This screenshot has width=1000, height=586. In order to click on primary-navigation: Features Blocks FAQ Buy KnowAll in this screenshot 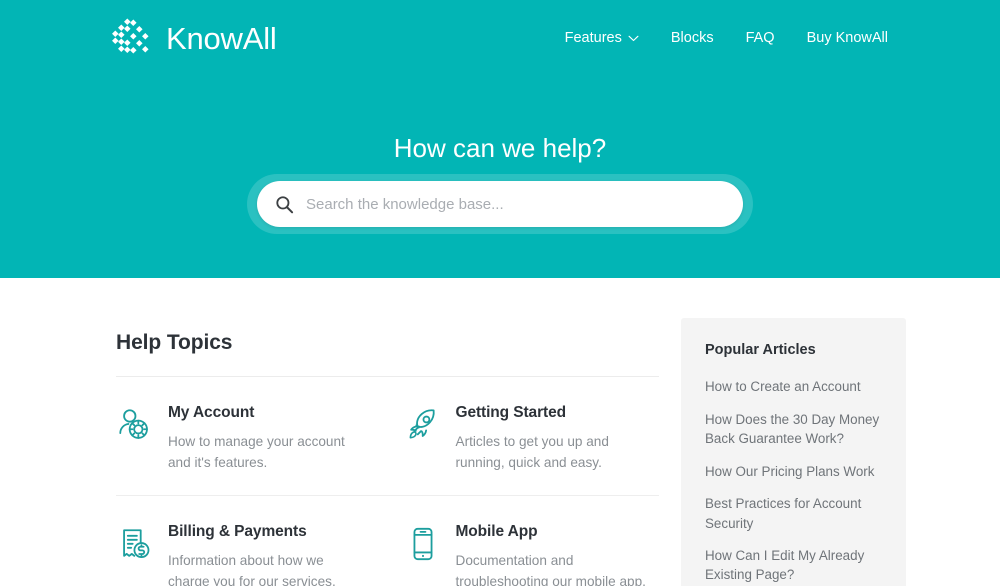, I will do `click(726, 38)`.